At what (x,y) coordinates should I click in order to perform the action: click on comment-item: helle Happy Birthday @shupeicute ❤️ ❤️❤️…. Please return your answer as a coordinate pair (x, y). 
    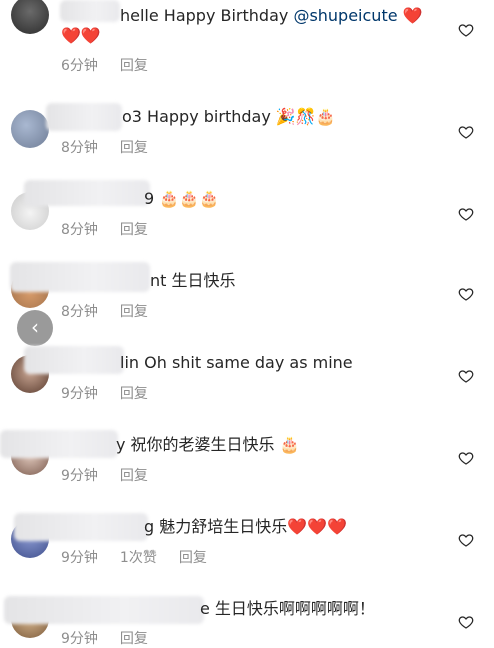
    Looking at the image, I should click on (247, 40).